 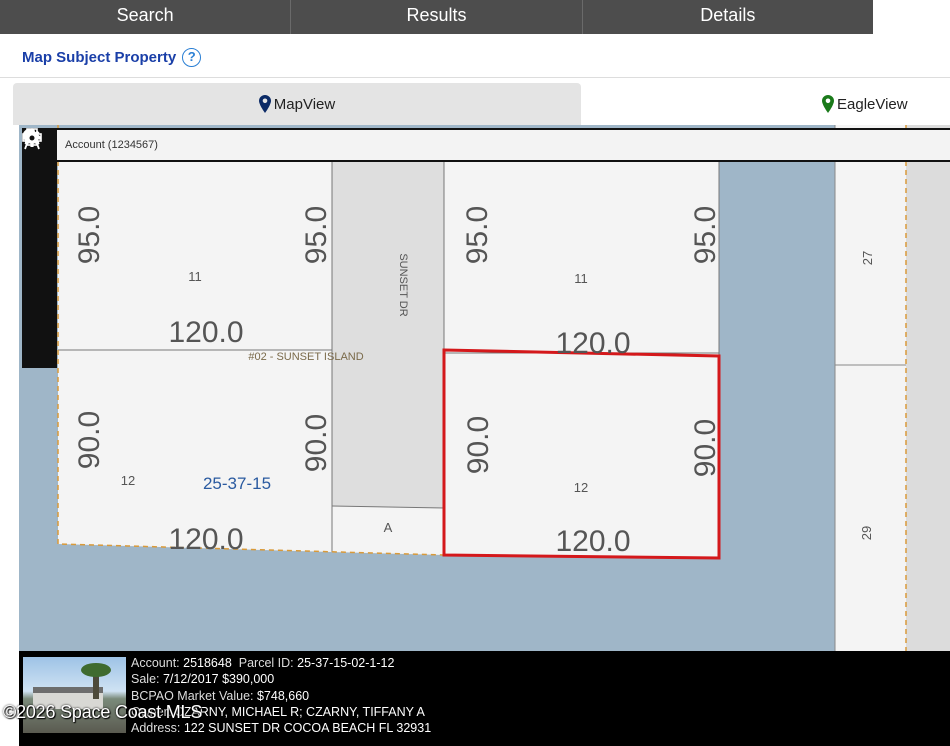 I want to click on section-label: 25-37-15, so click(x=237, y=483).